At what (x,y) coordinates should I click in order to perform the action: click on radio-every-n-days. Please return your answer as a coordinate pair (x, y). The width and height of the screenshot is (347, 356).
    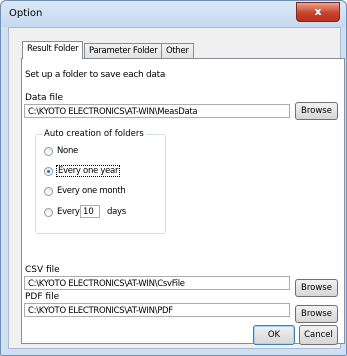
    Looking at the image, I should click on (48, 212).